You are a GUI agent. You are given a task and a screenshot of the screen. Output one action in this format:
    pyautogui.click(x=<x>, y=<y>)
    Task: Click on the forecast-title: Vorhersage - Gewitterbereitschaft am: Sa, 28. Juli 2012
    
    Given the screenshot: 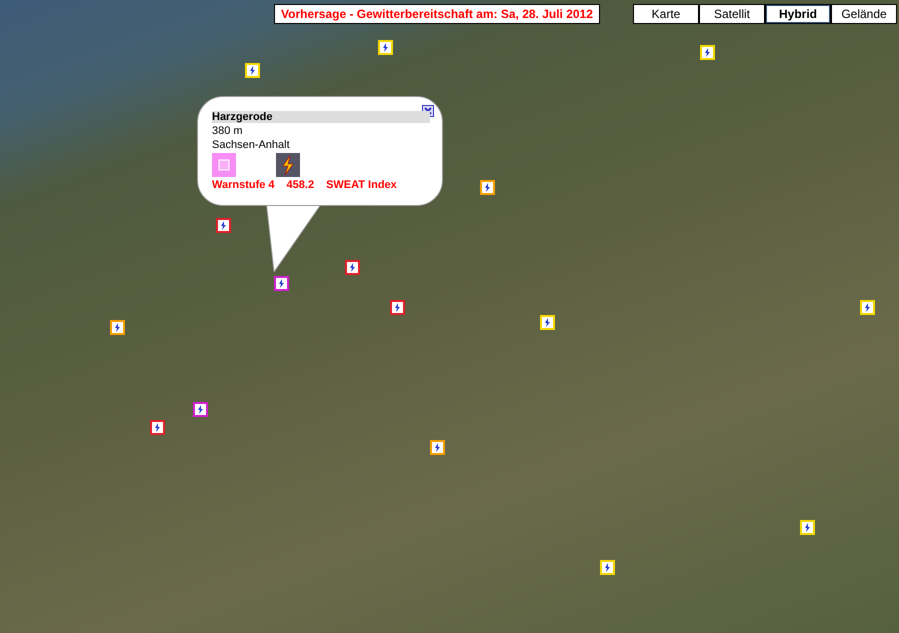 What is the action you would take?
    pyautogui.click(x=437, y=14)
    